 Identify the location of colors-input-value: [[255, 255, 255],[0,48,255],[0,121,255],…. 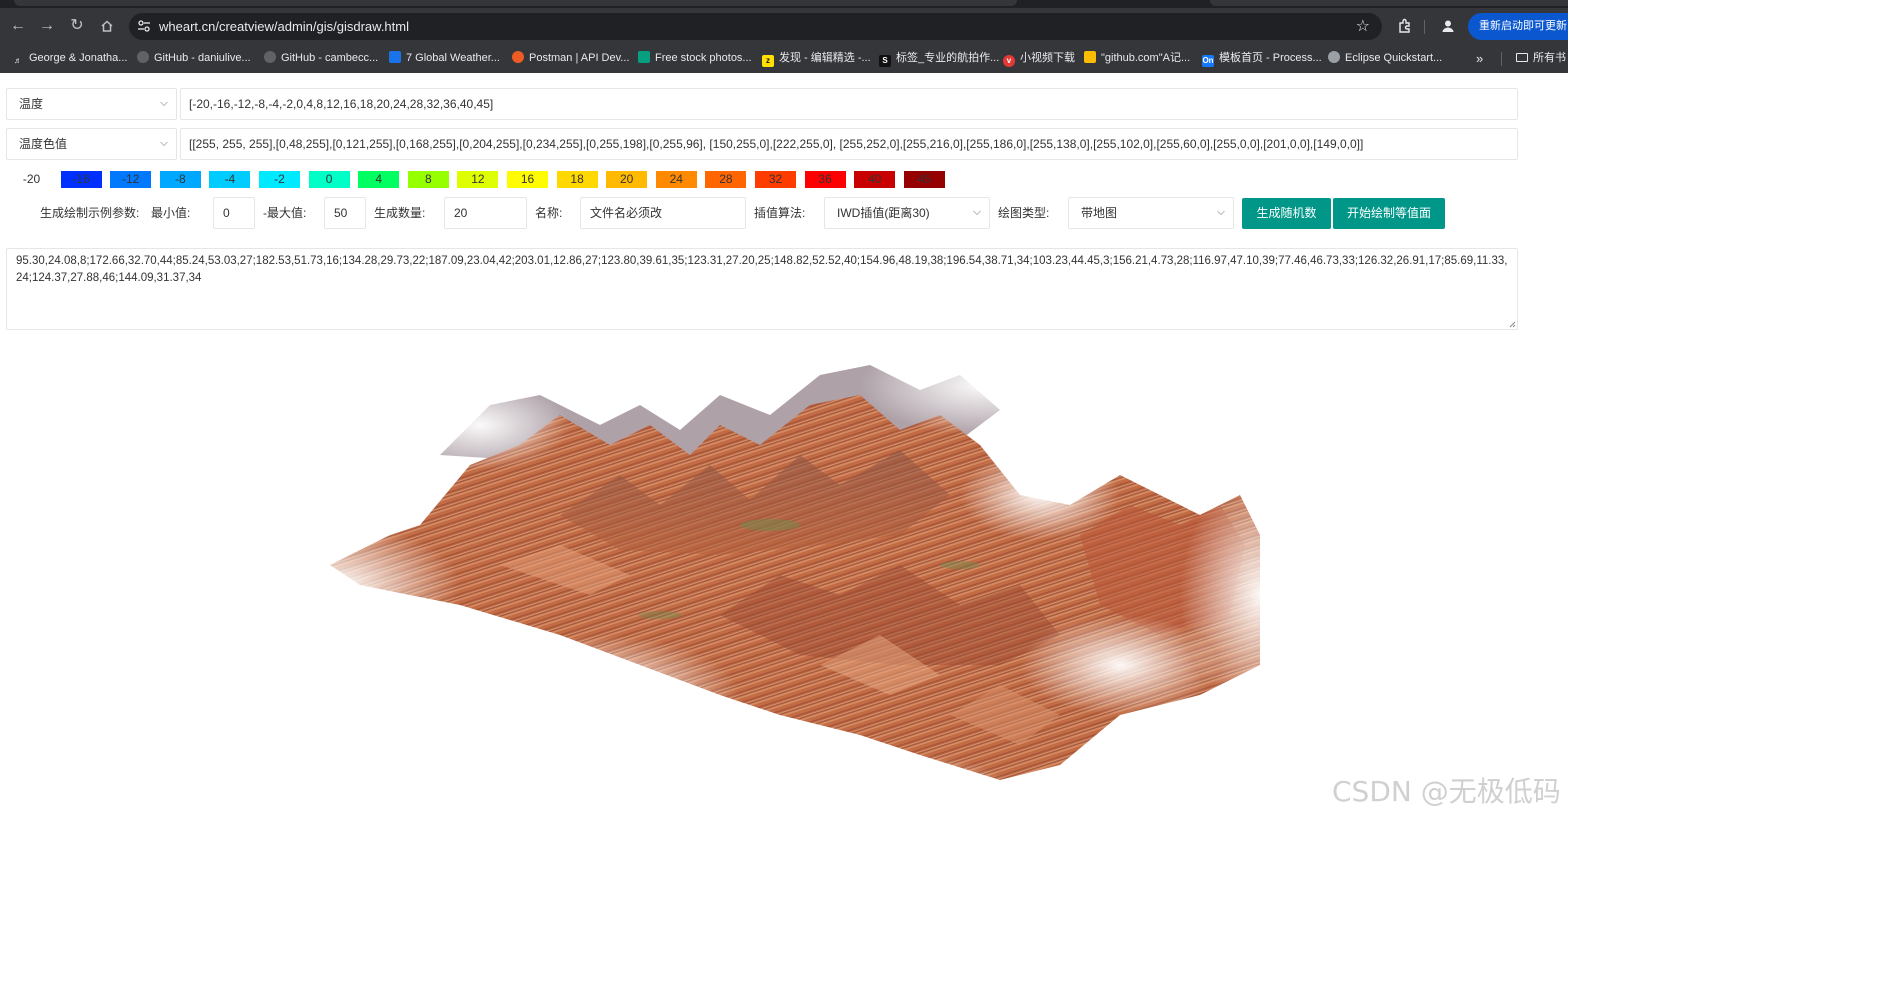
(776, 144).